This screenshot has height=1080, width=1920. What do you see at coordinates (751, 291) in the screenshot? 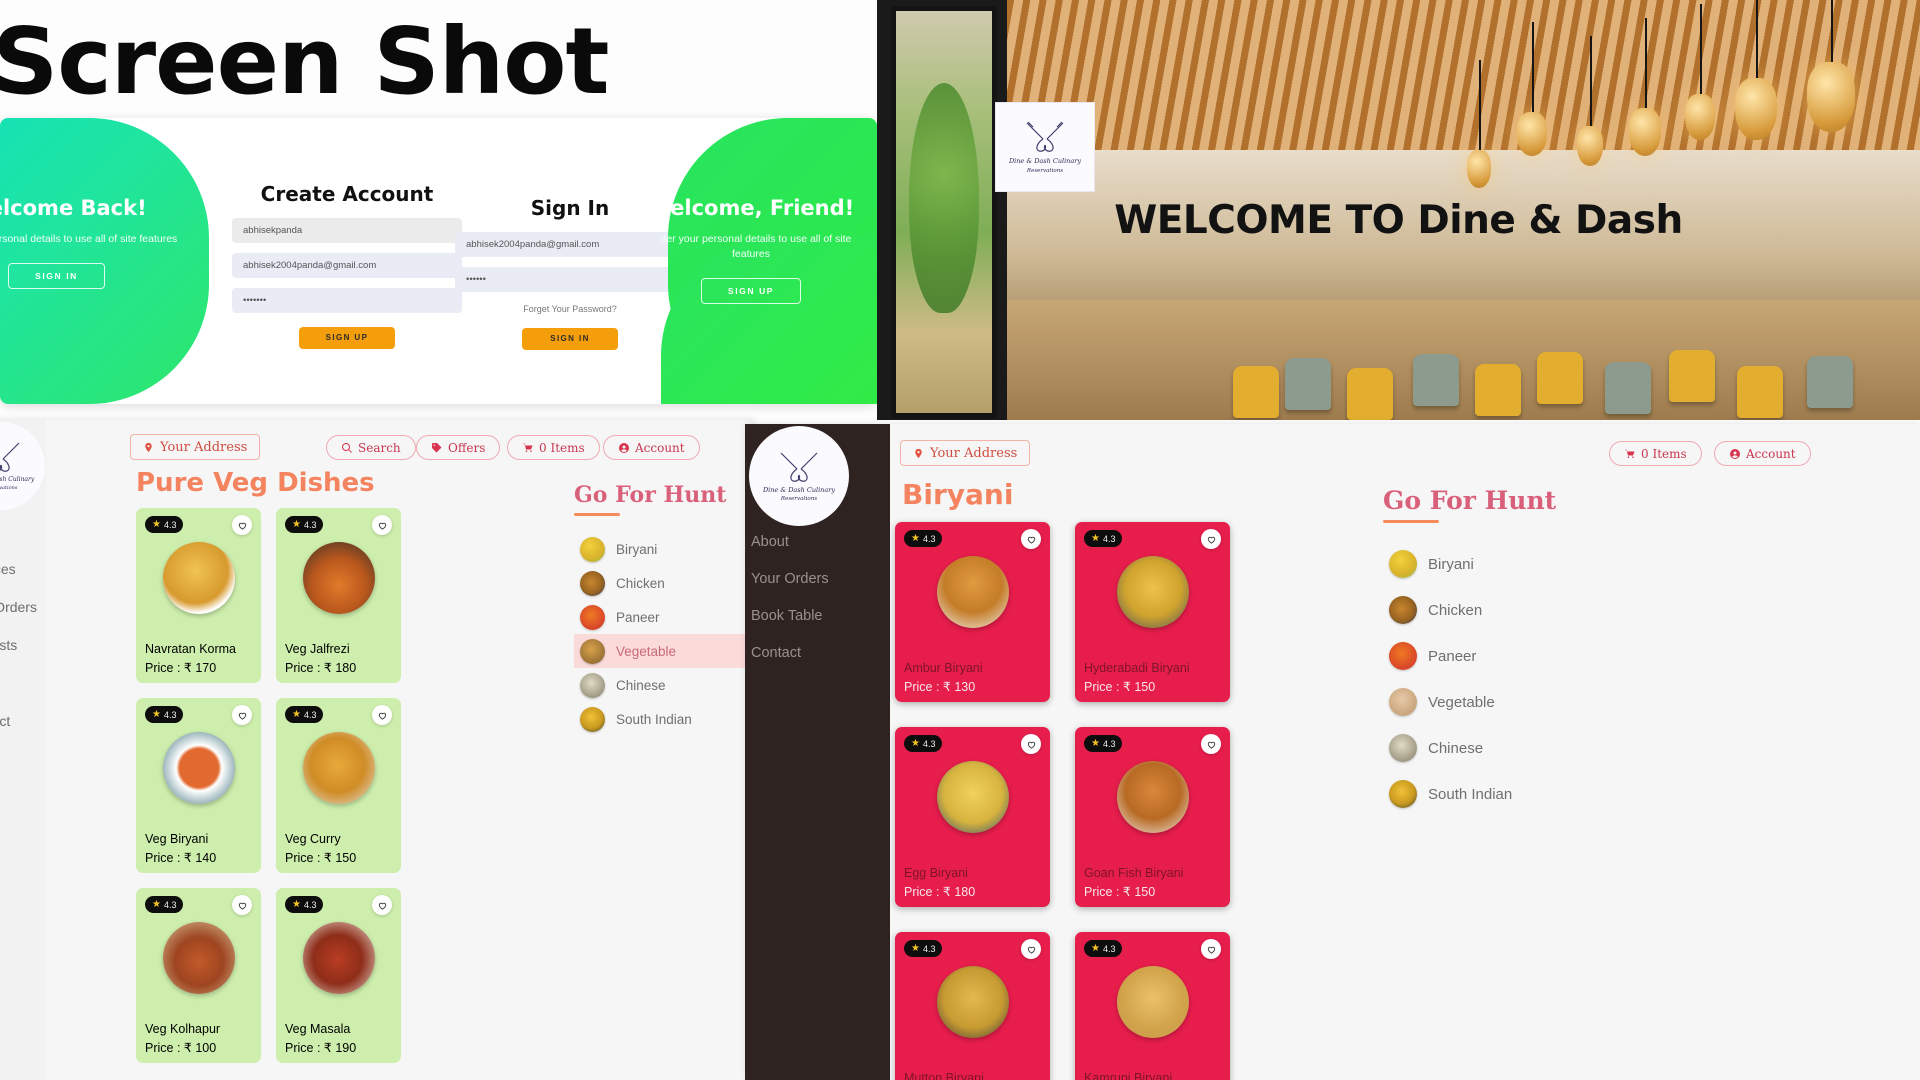
I see `panel-sign-up-button: SIGN UP` at bounding box center [751, 291].